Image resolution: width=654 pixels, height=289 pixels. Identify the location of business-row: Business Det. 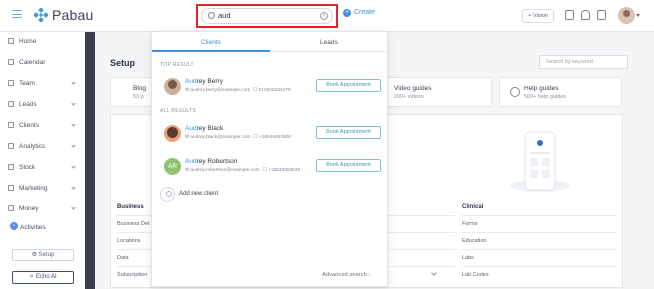
(133, 224).